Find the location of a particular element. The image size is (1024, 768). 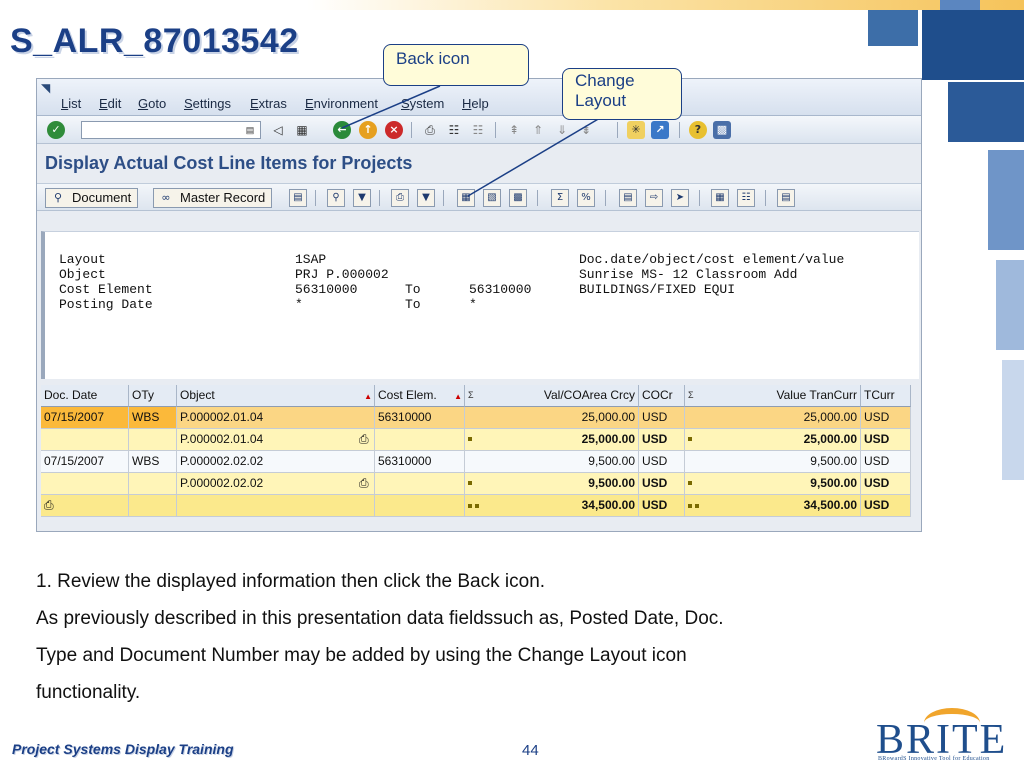

display-graphic-icon: ▤ is located at coordinates (628, 198).